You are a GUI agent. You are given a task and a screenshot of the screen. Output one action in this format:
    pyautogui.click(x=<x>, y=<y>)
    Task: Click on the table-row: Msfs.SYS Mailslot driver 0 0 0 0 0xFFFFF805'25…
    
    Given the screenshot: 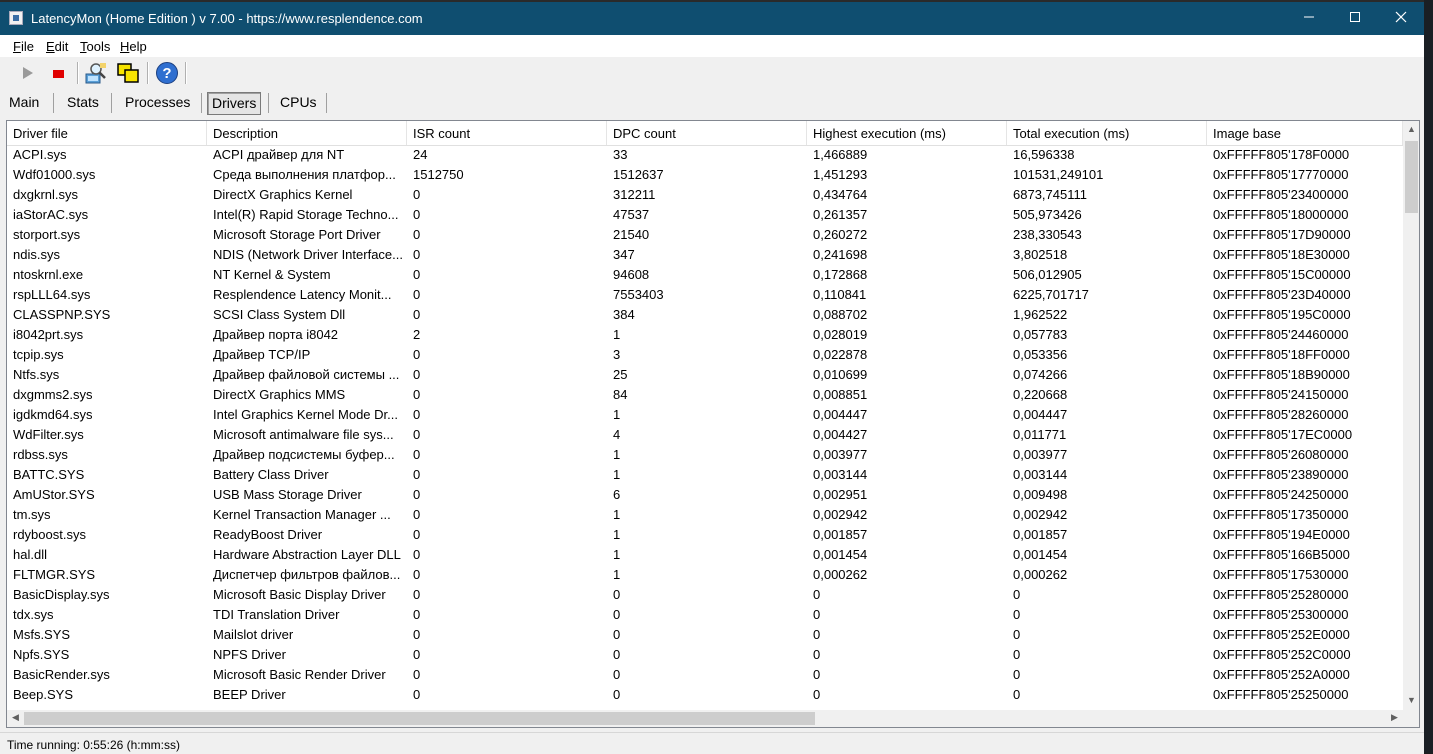 What is the action you would take?
    pyautogui.click(x=705, y=635)
    